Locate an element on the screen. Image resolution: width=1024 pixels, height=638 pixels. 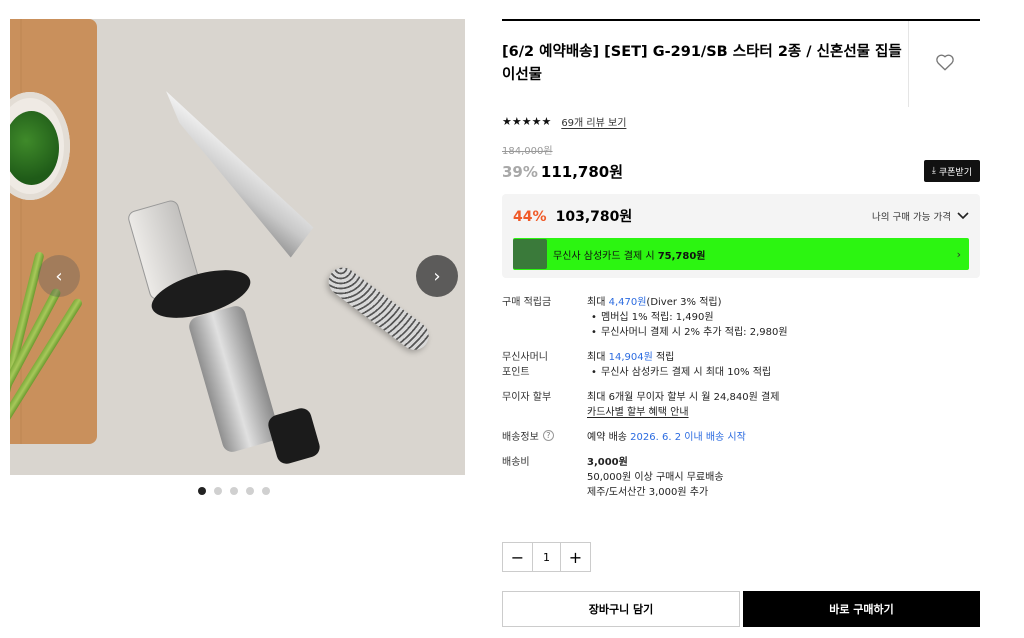
gallery-prev-button: ‹ is located at coordinates (59, 276).